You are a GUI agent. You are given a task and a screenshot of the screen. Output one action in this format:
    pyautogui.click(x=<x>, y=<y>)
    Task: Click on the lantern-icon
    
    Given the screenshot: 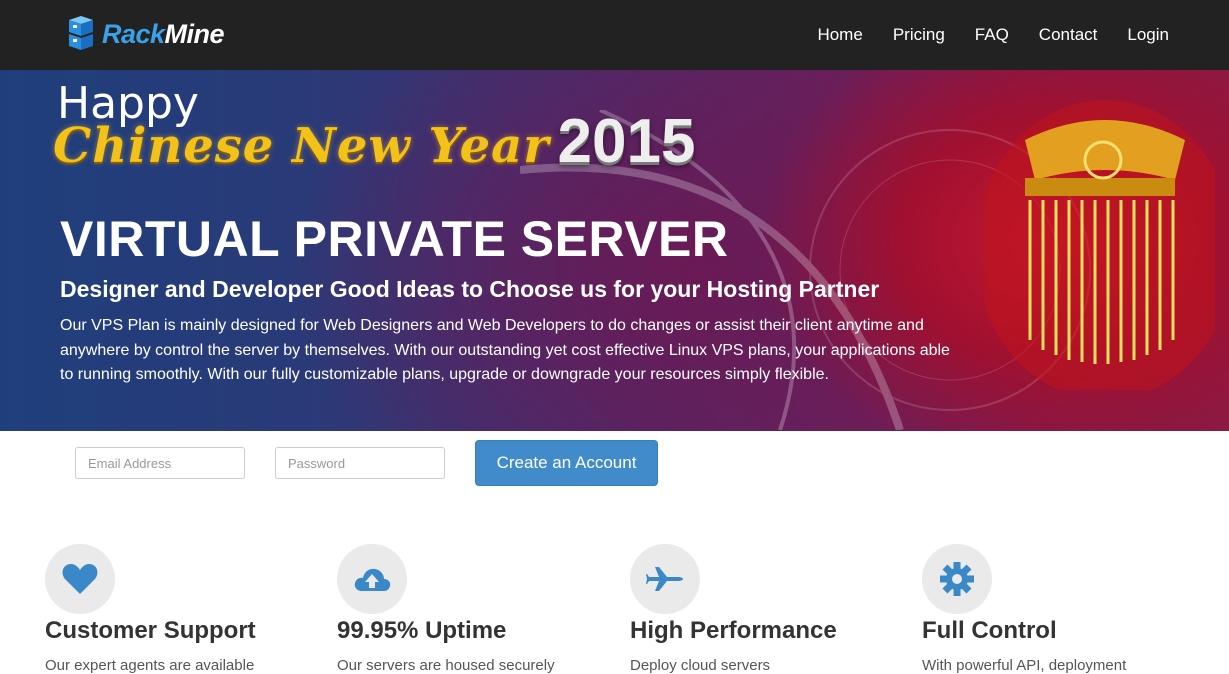 What is the action you would take?
    pyautogui.click(x=1100, y=245)
    